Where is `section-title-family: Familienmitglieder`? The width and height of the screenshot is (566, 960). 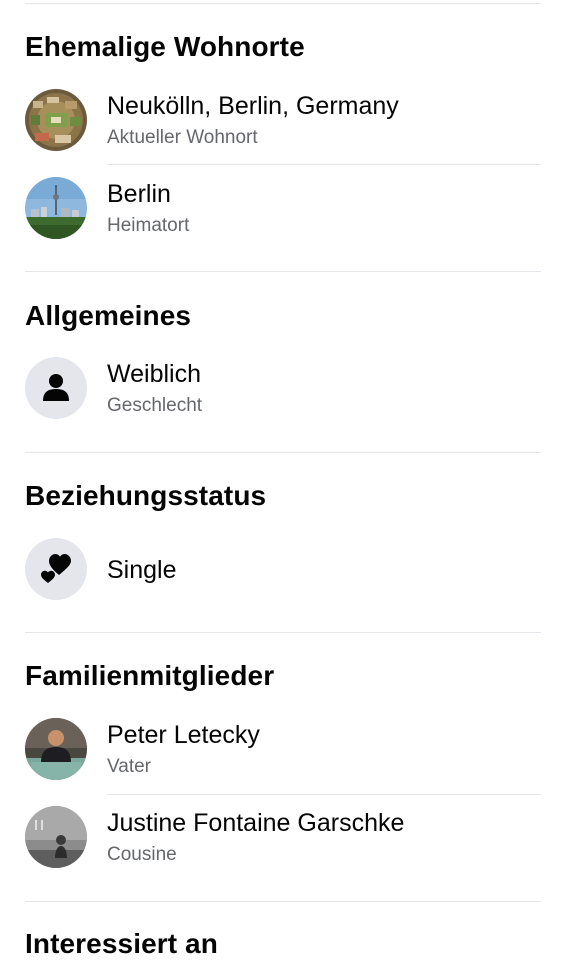 section-title-family: Familienmitglieder is located at coordinates (150, 675).